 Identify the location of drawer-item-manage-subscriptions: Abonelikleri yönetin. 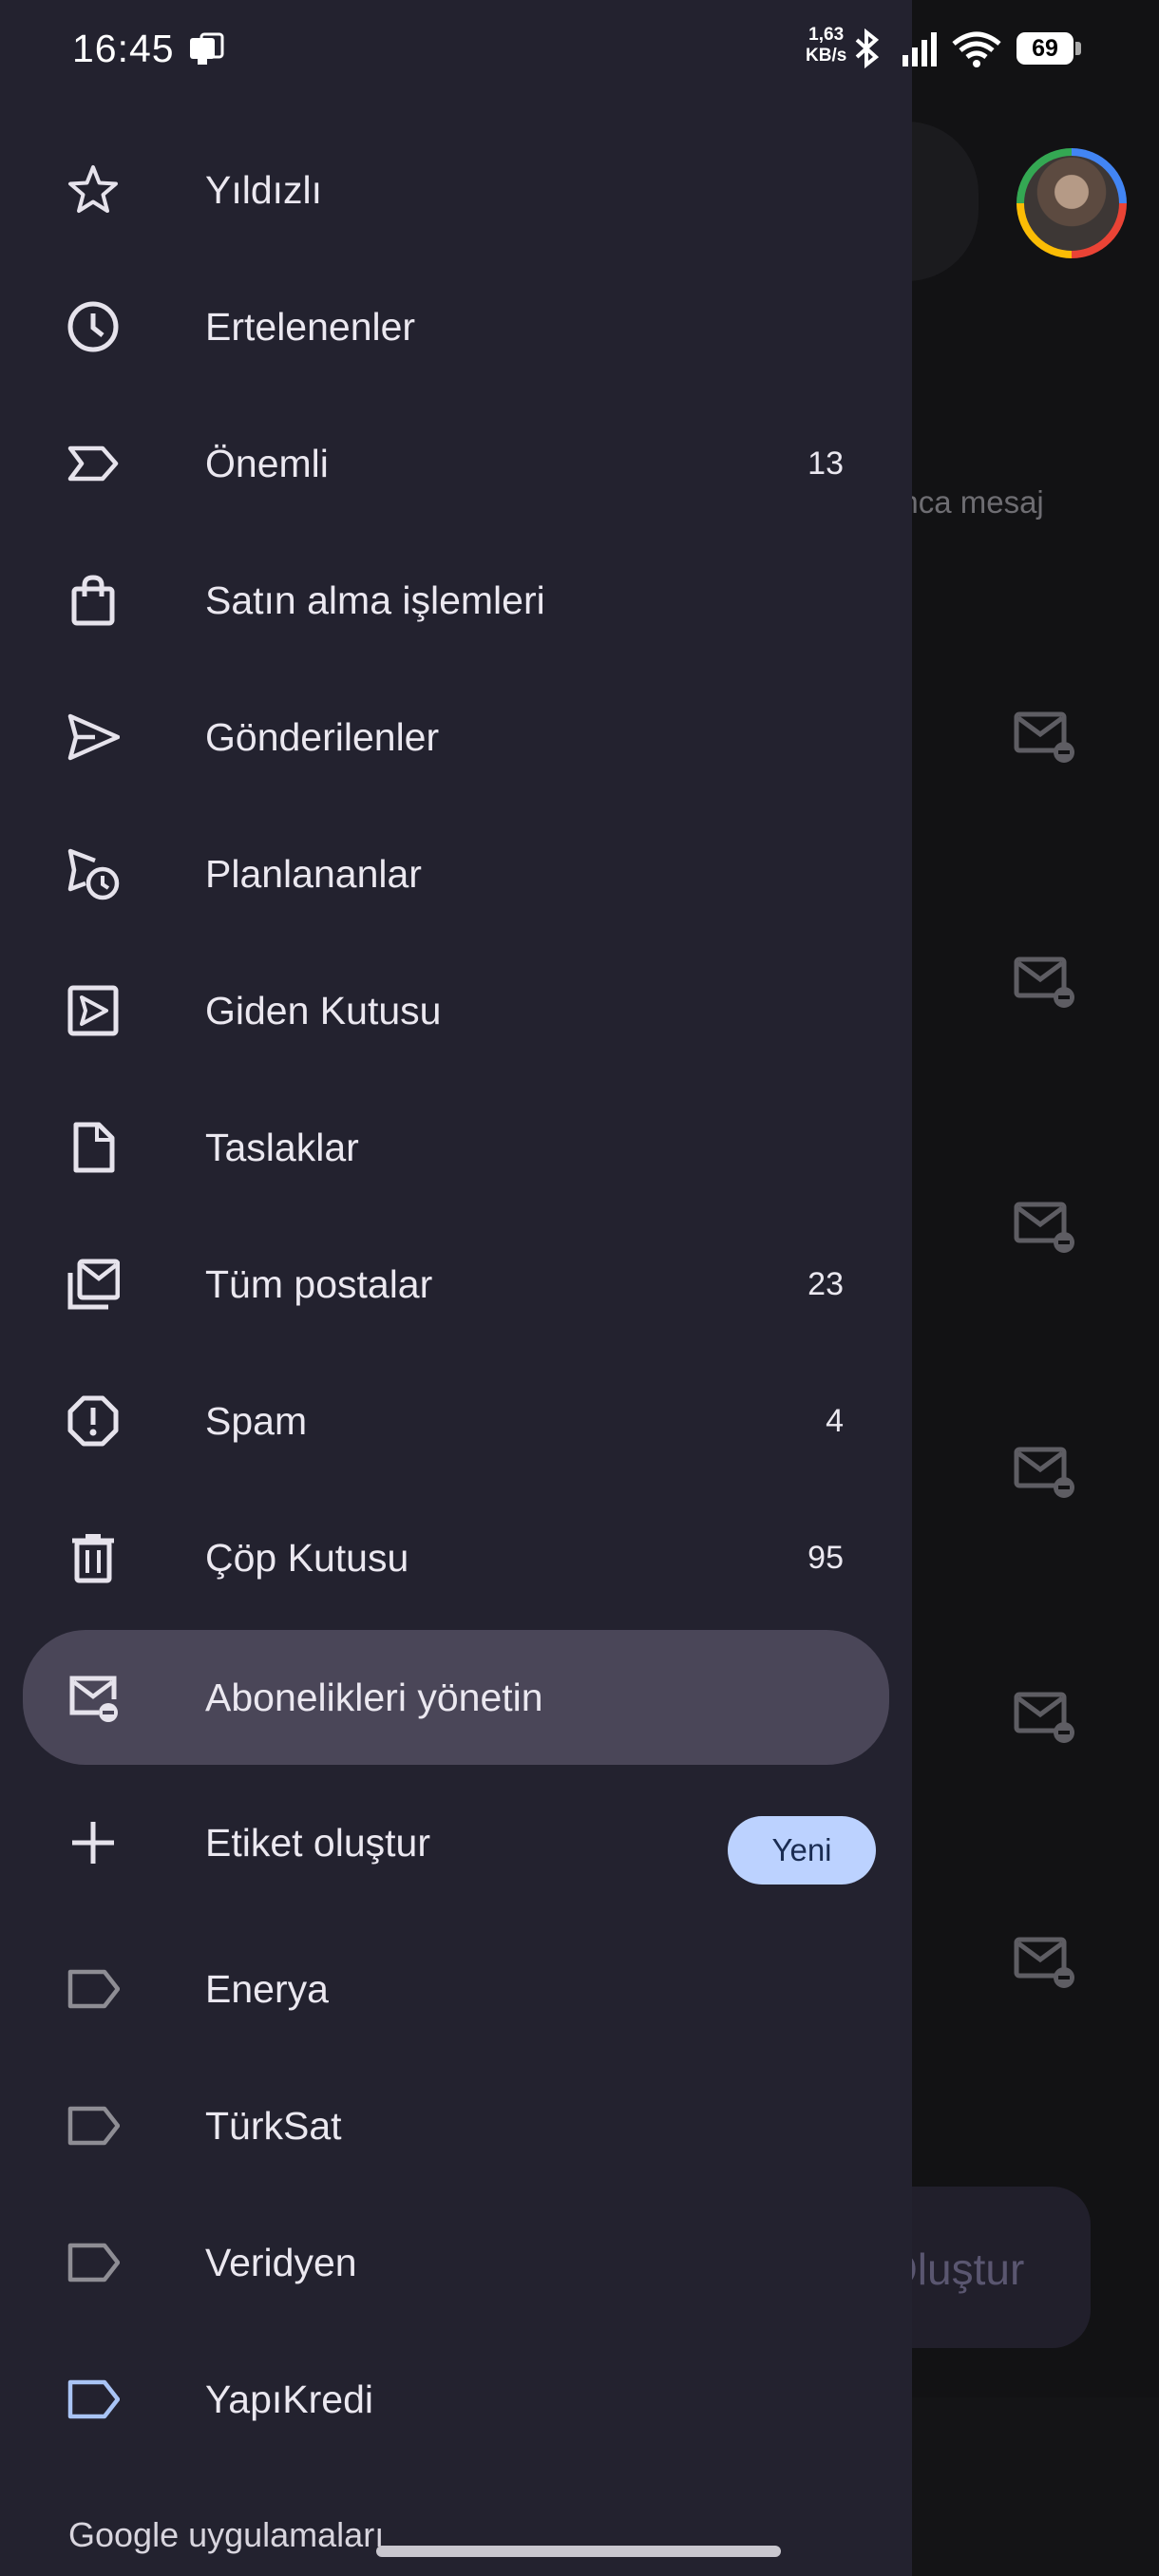
(456, 1697).